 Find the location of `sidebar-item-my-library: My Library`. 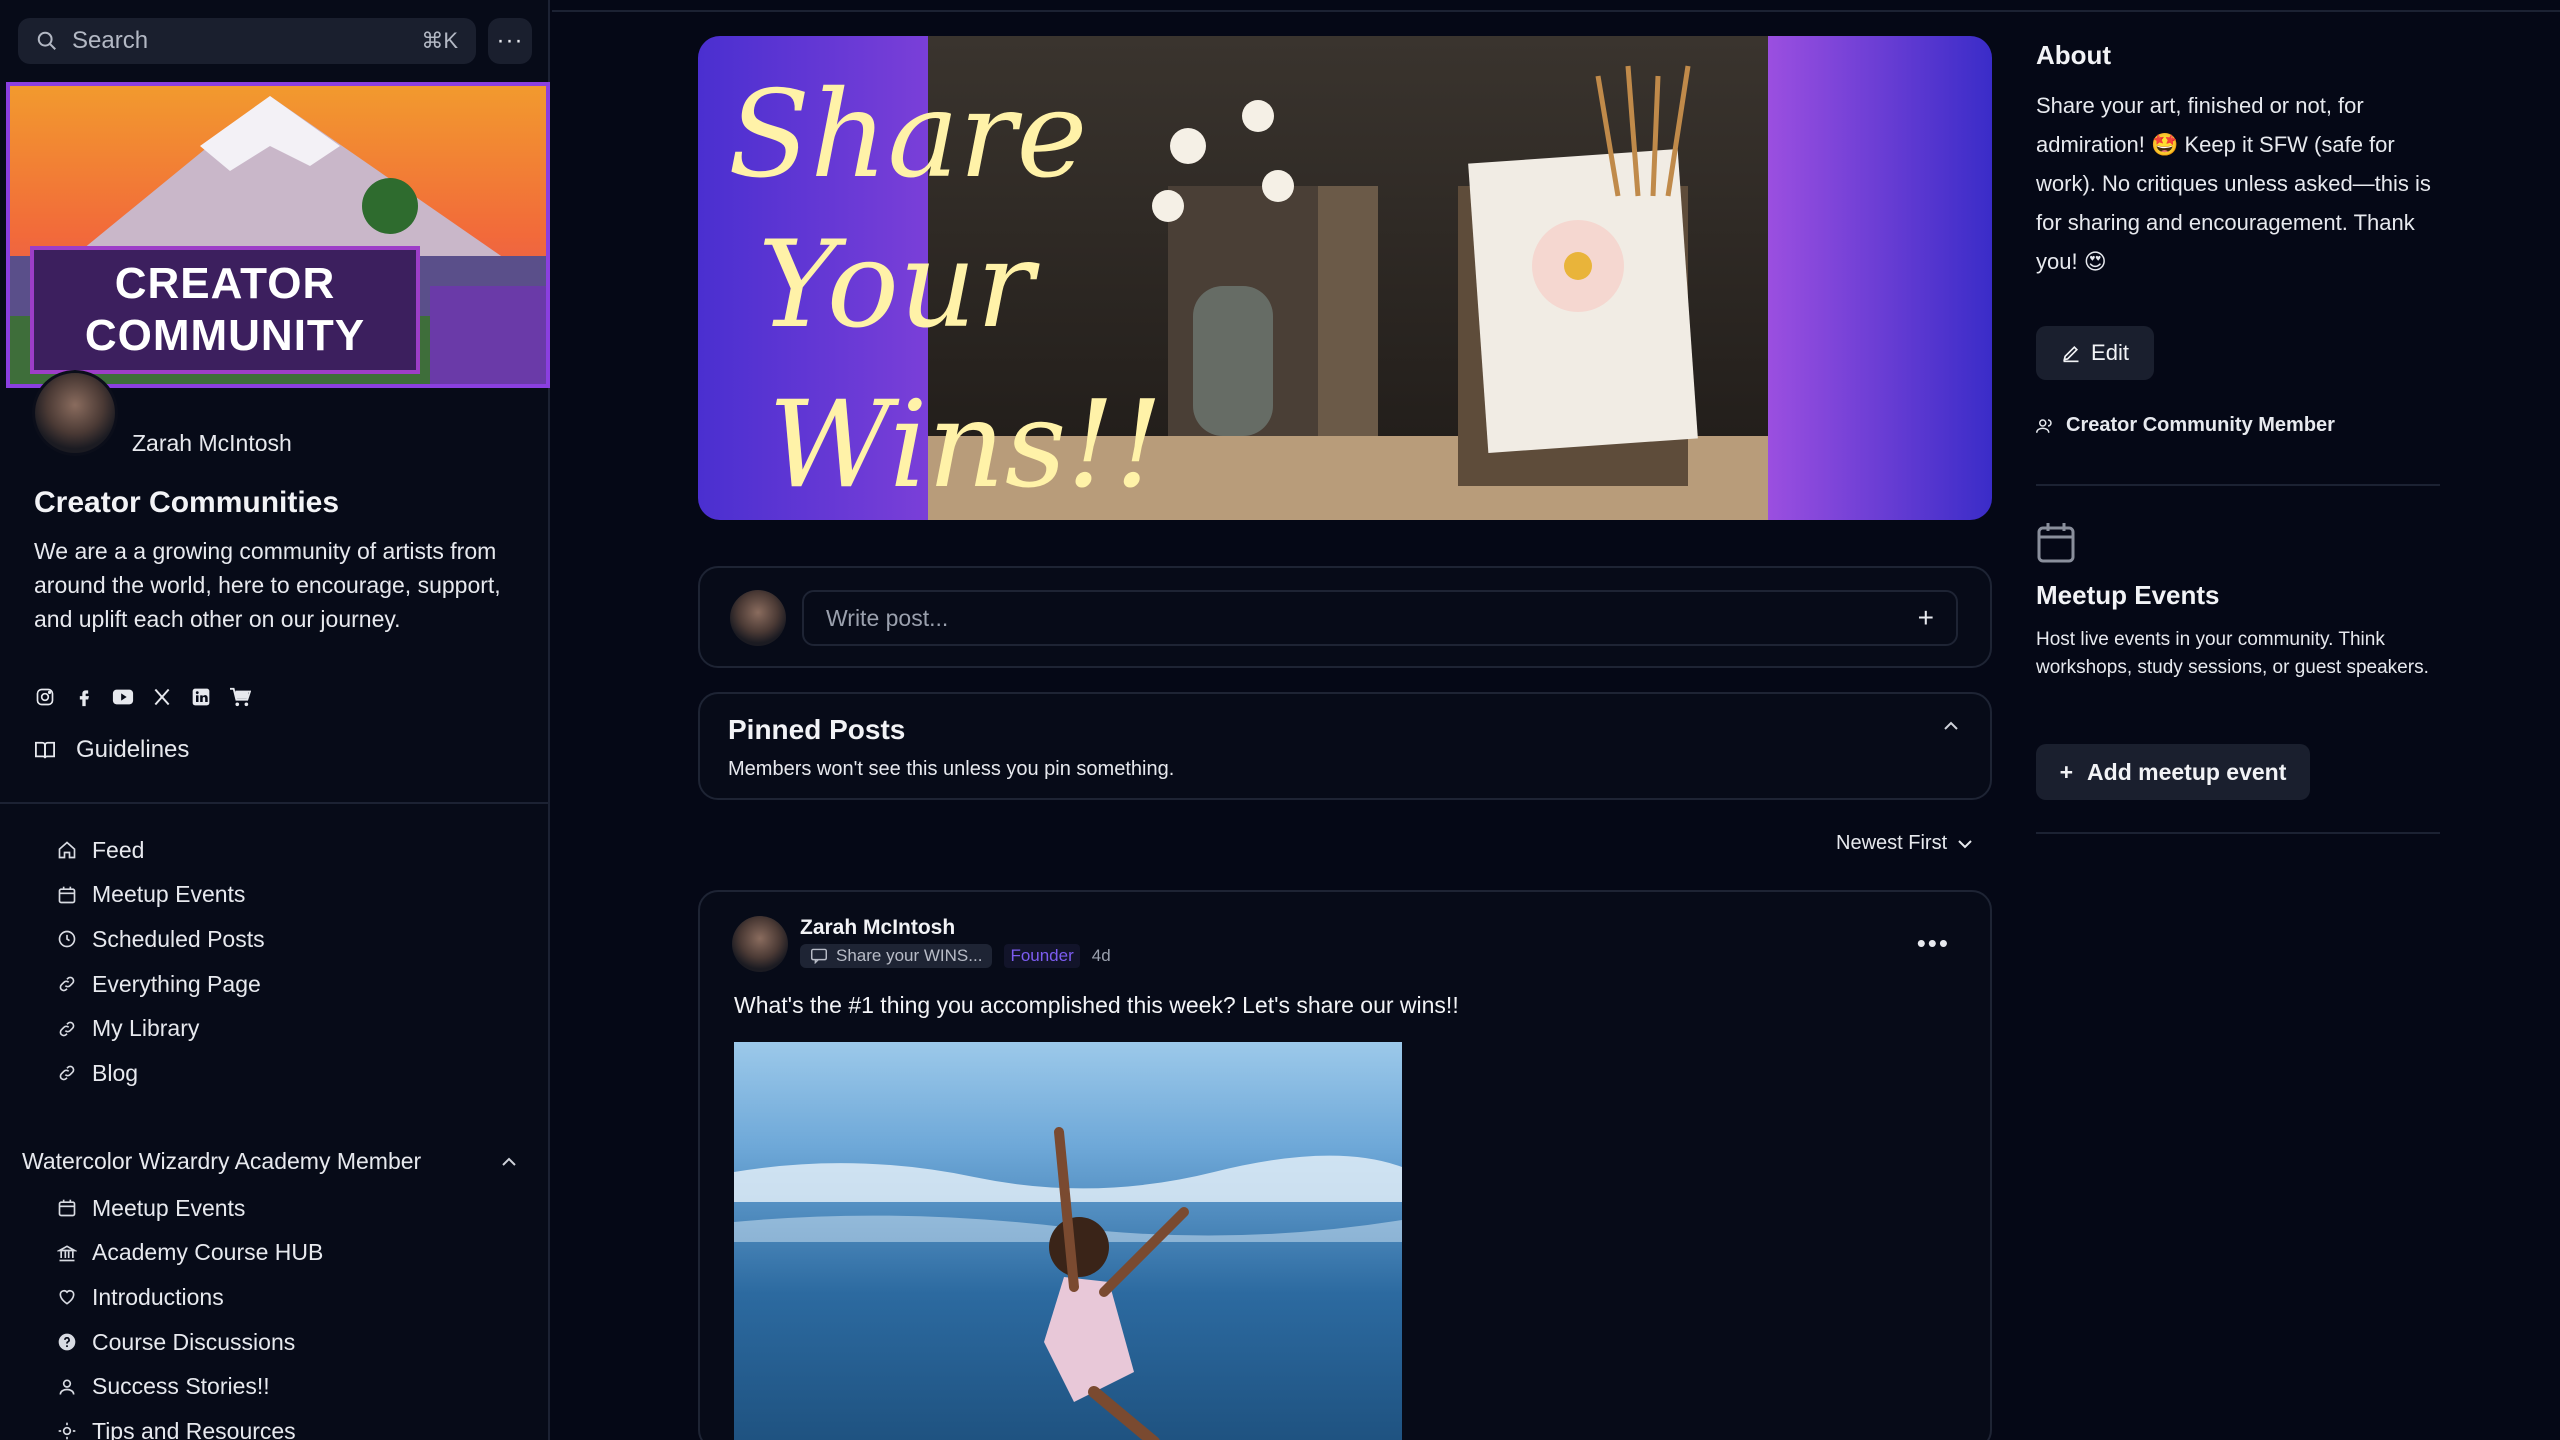

sidebar-item-my-library: My Library is located at coordinates (276, 1028).